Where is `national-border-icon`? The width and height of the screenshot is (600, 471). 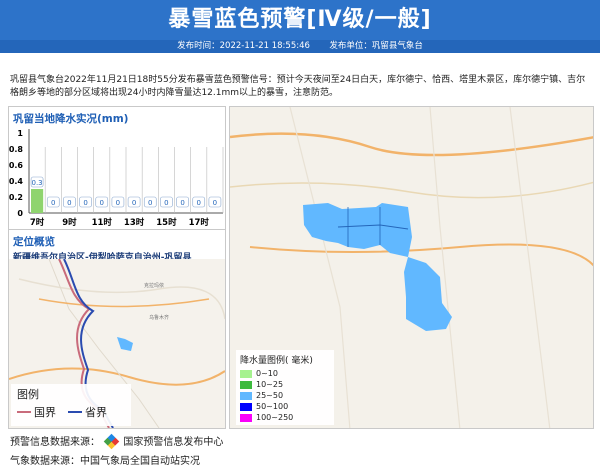
national-border-icon is located at coordinates (24, 412).